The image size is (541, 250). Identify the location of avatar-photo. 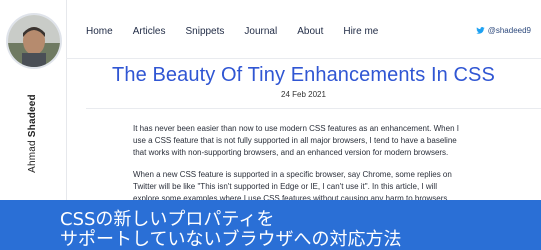
(34, 41).